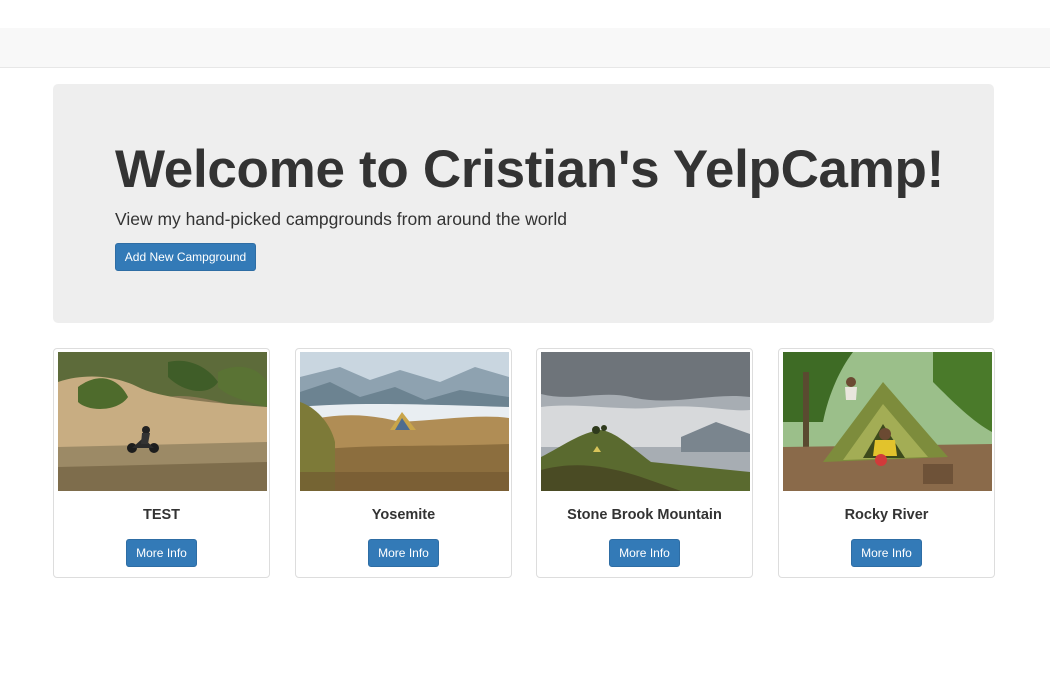 The height and width of the screenshot is (700, 1050). I want to click on navbar, so click(525, 48).